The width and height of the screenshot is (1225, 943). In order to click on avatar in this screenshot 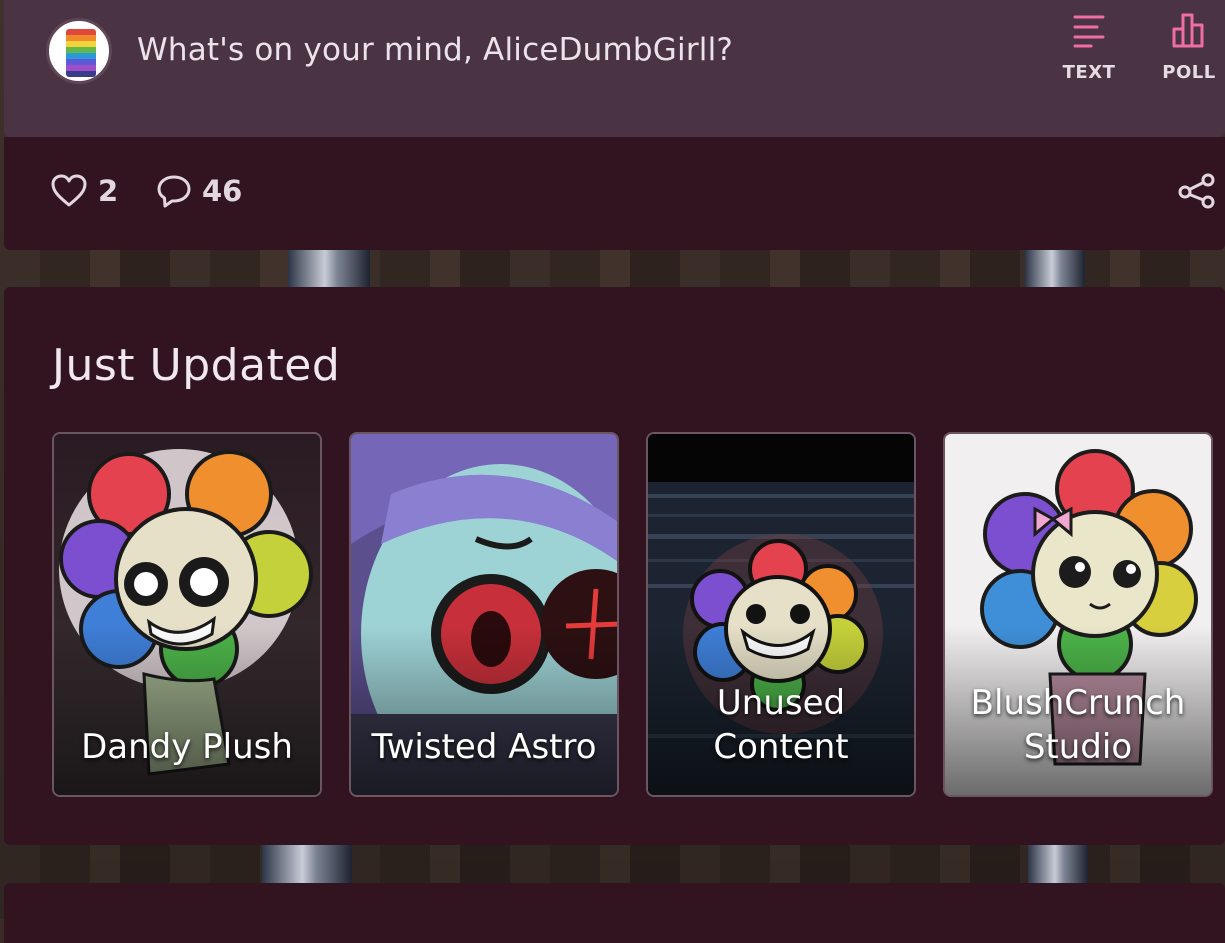, I will do `click(79, 51)`.